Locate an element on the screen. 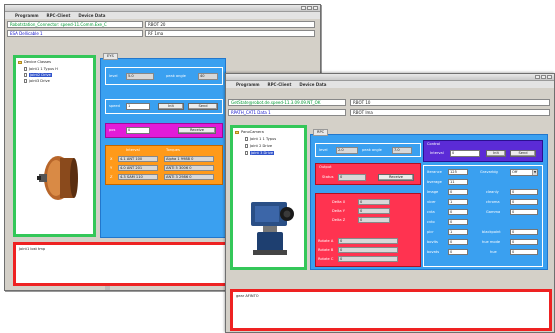 Image resolution: width=555 pixels, height=333 pixels. output-title: Output is located at coordinates (325, 167).